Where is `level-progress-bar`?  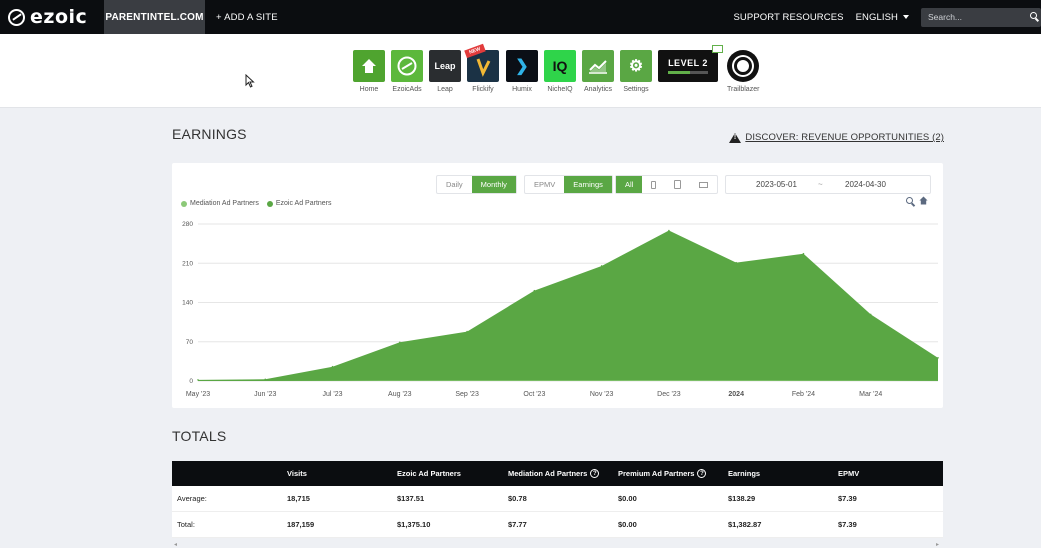
level-progress-bar is located at coordinates (688, 72).